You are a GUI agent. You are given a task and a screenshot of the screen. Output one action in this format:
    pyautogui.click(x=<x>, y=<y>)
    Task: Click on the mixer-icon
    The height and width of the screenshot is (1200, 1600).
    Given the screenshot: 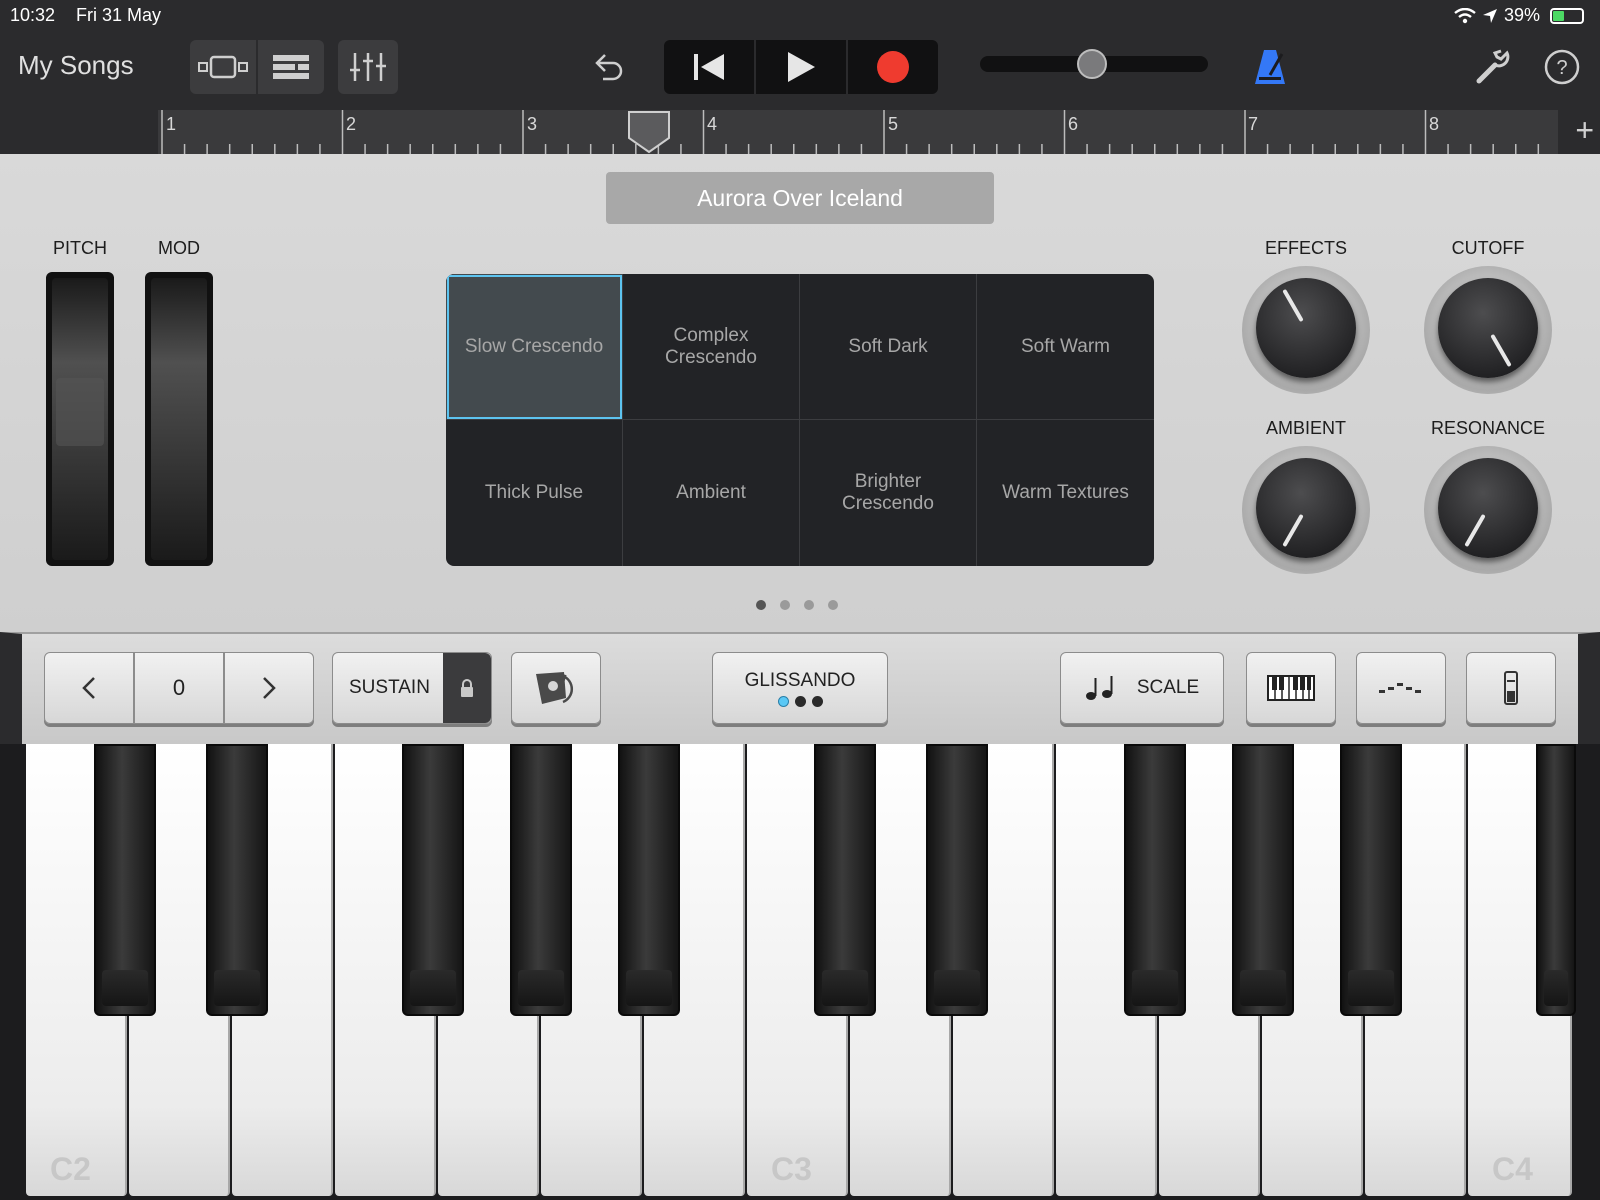 What is the action you would take?
    pyautogui.click(x=368, y=67)
    